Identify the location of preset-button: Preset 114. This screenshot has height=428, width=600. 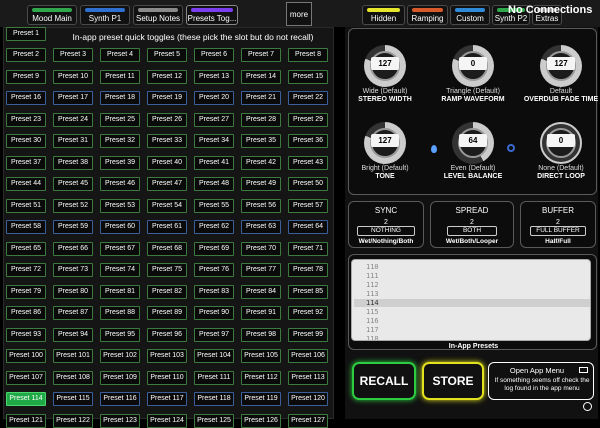
(26, 399).